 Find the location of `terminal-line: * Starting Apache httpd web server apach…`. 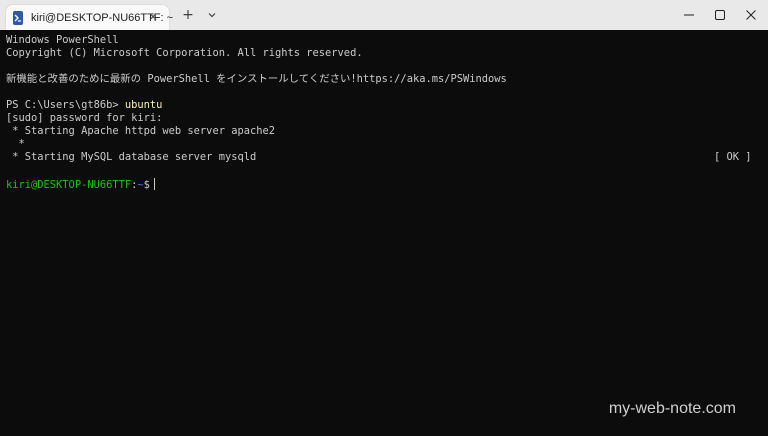

terminal-line: * Starting Apache httpd web server apach… is located at coordinates (140, 131).